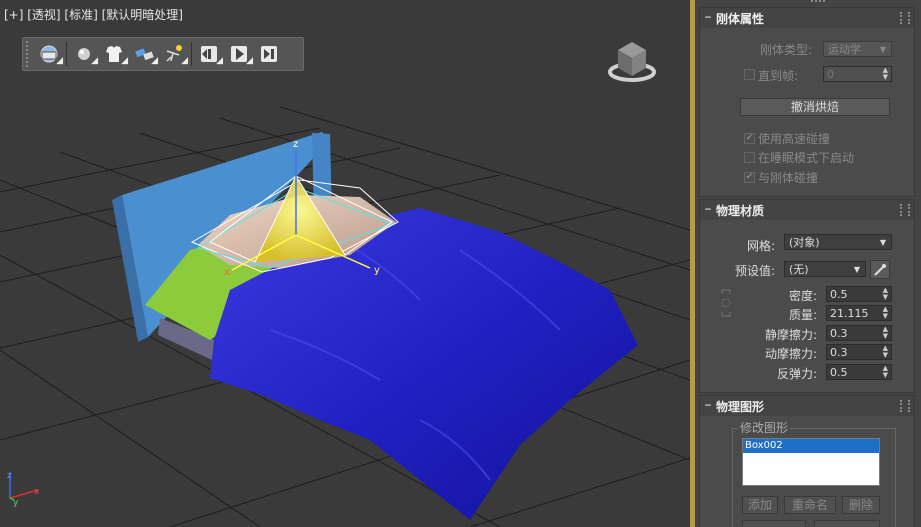 This screenshot has height=527, width=921. Describe the element at coordinates (857, 74) in the screenshot. I see `until-frame-spinner: 0 ▲ ▼` at that location.